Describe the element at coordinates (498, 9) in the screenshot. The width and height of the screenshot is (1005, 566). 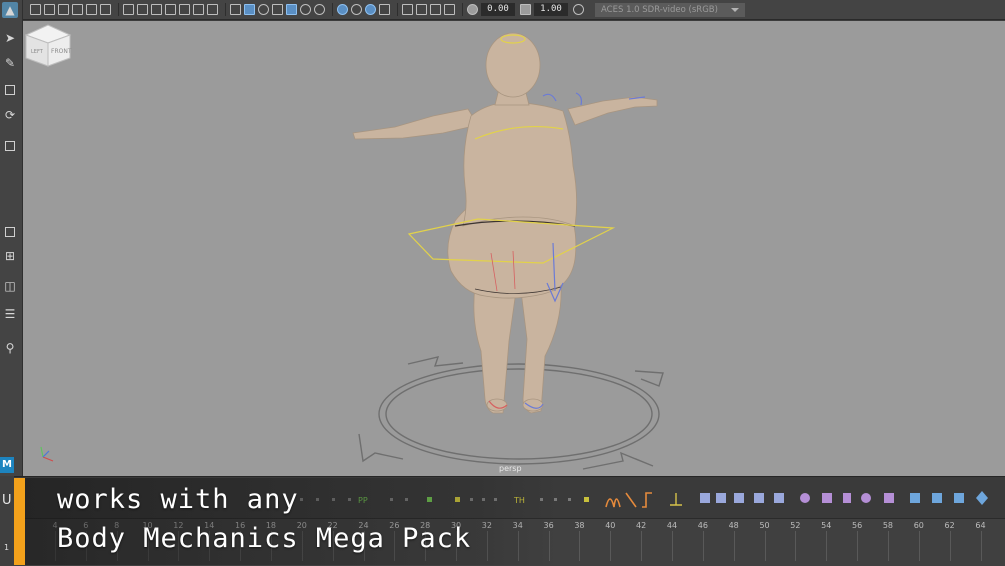
I see `exposure-field: 0.00` at that location.